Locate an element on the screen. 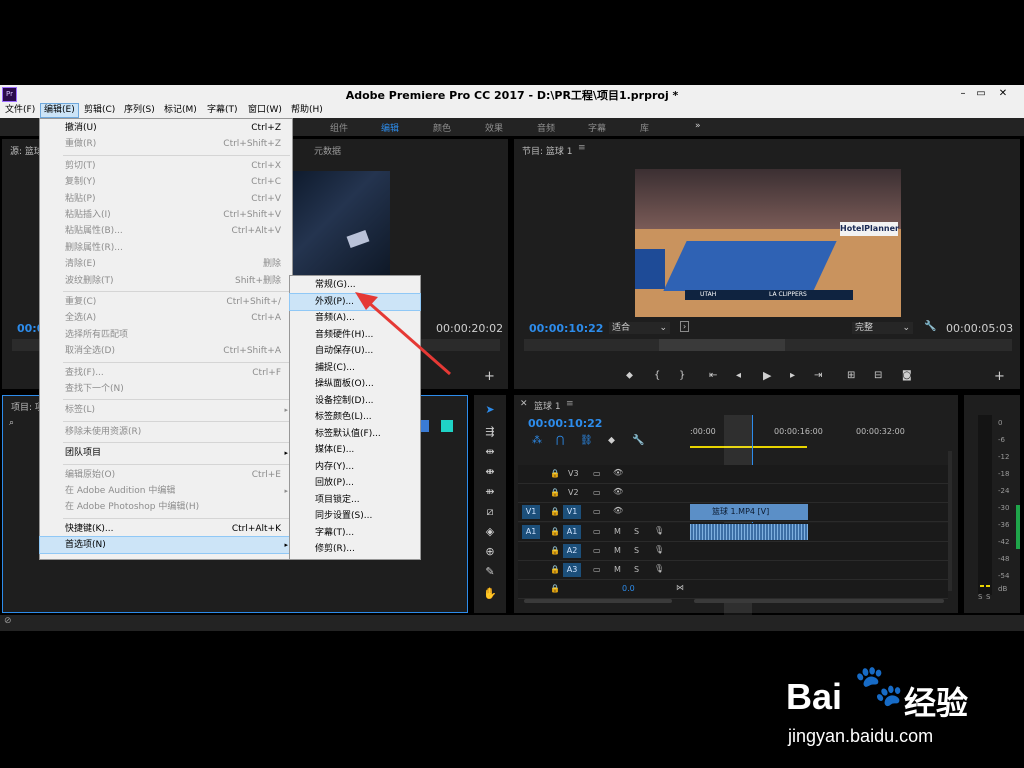  watermark-url: jingyan.baidu.com is located at coordinates (861, 736).